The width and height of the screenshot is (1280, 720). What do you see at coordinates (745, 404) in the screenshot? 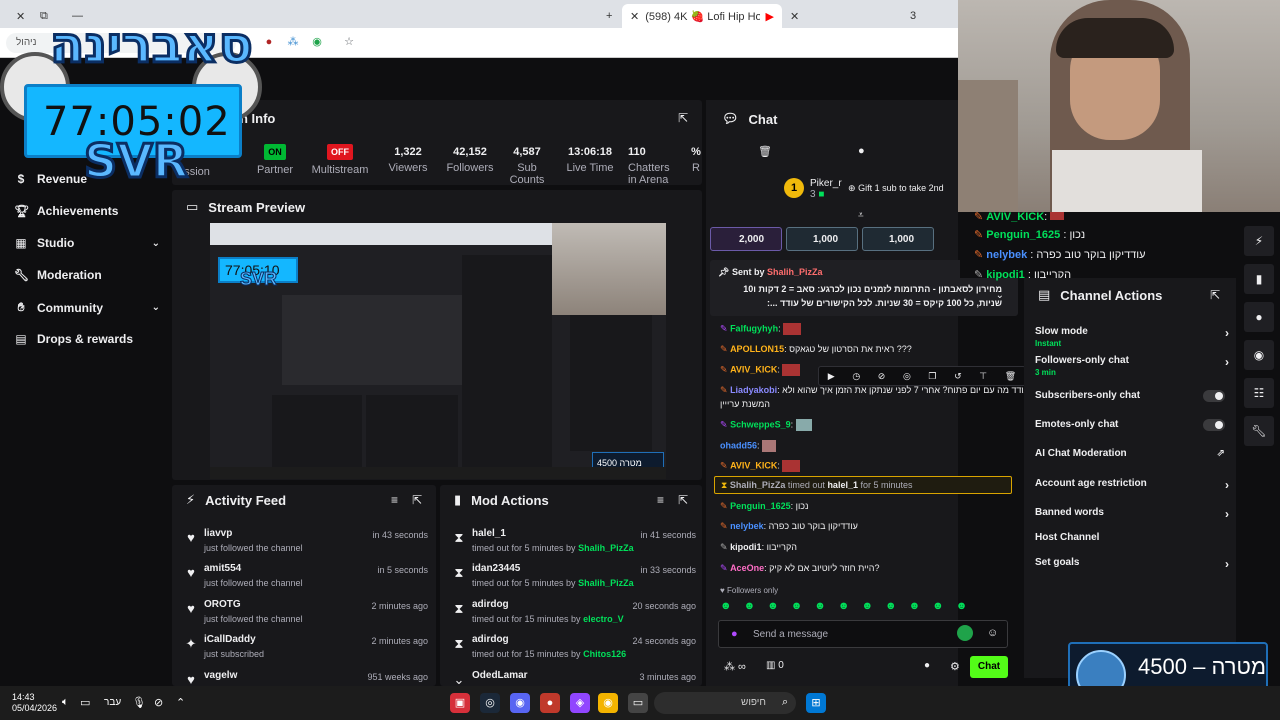
I see `chat-message-continued: המשנת ערייין` at bounding box center [745, 404].